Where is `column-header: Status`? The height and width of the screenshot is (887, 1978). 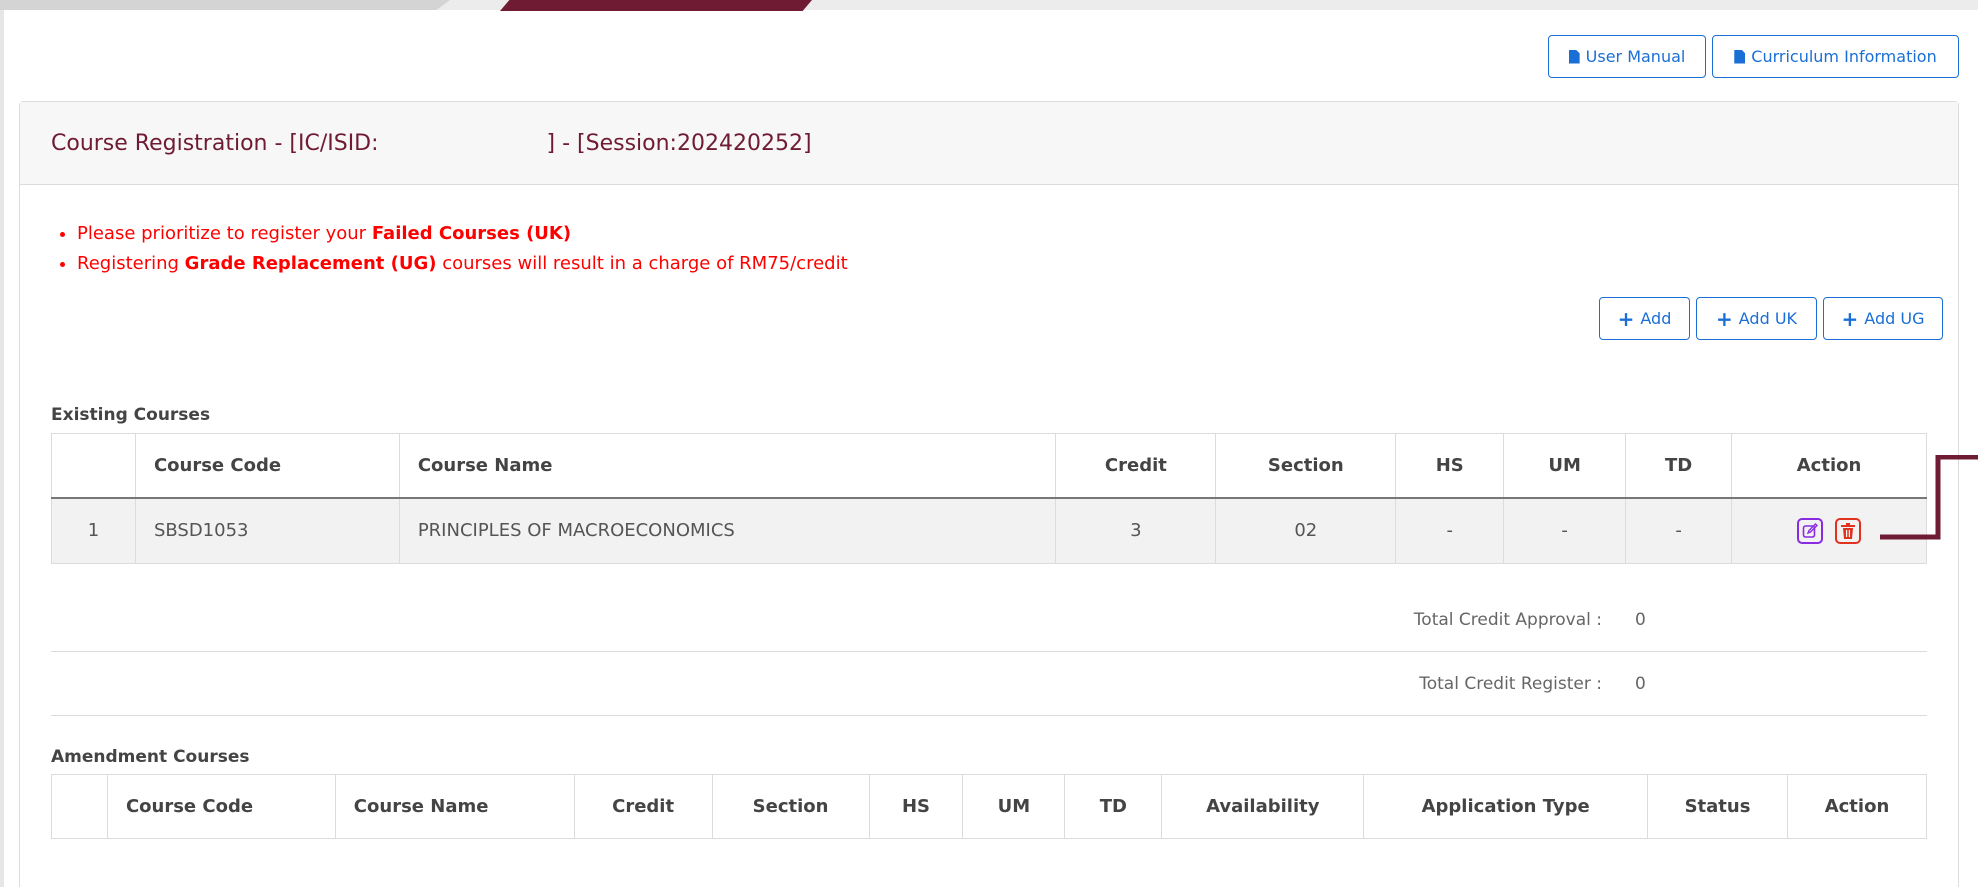 column-header: Status is located at coordinates (1717, 806).